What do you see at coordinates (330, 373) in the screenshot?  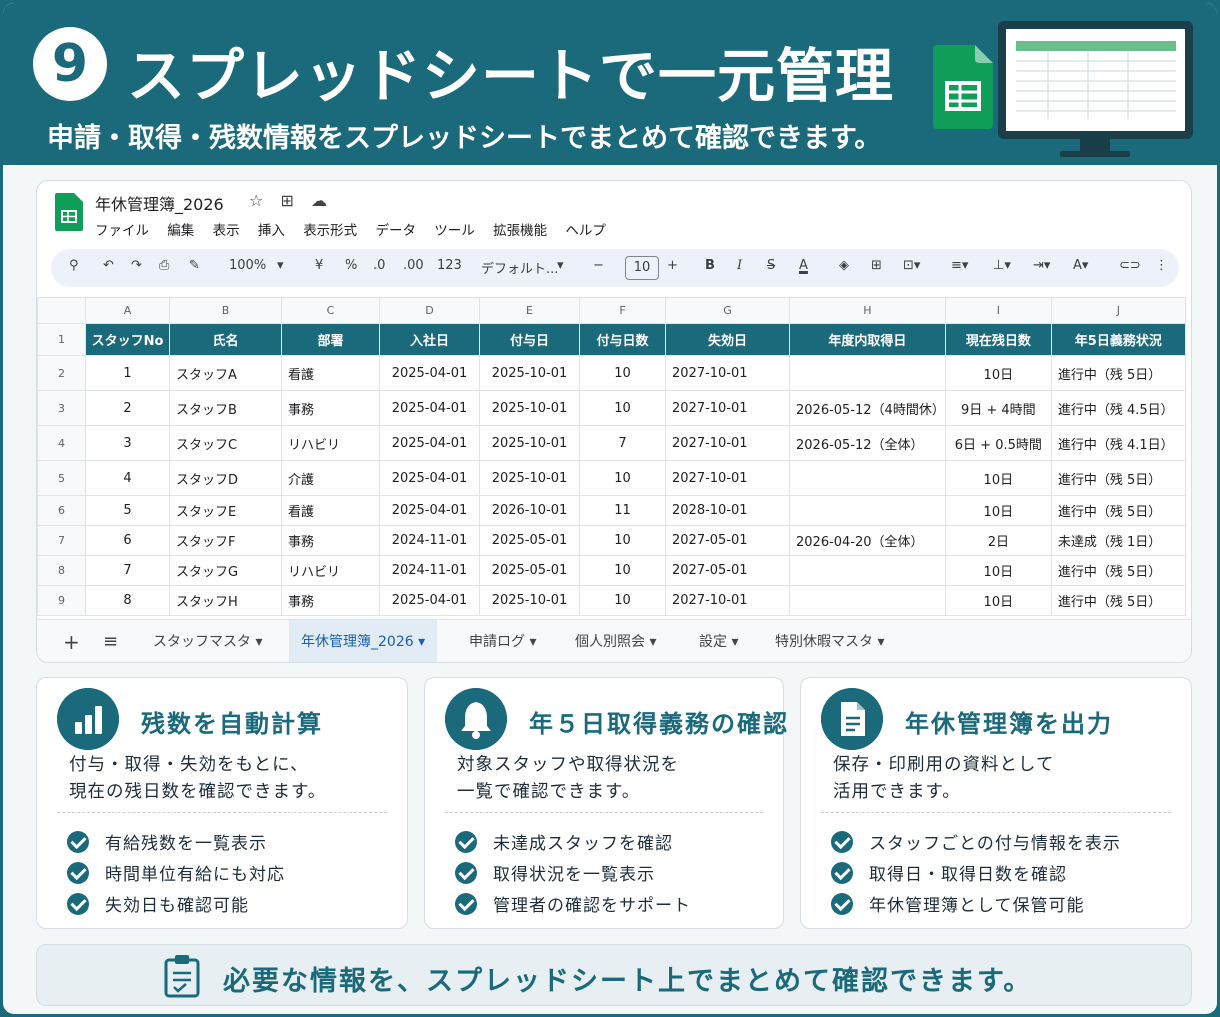 I see `table-cell: 看護` at bounding box center [330, 373].